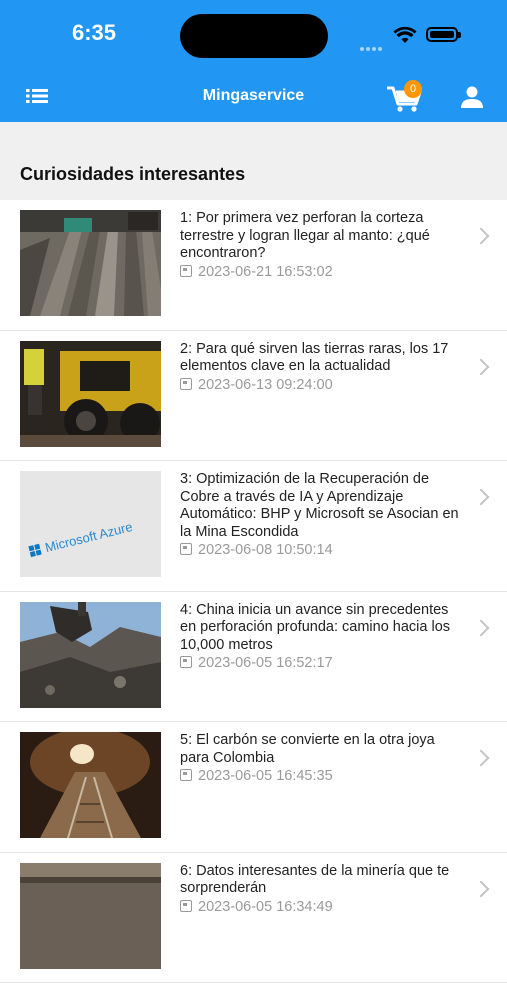 The image size is (507, 983). Describe the element at coordinates (321, 664) in the screenshot. I see `article-date: 2023-06-05 16:52:17` at that location.